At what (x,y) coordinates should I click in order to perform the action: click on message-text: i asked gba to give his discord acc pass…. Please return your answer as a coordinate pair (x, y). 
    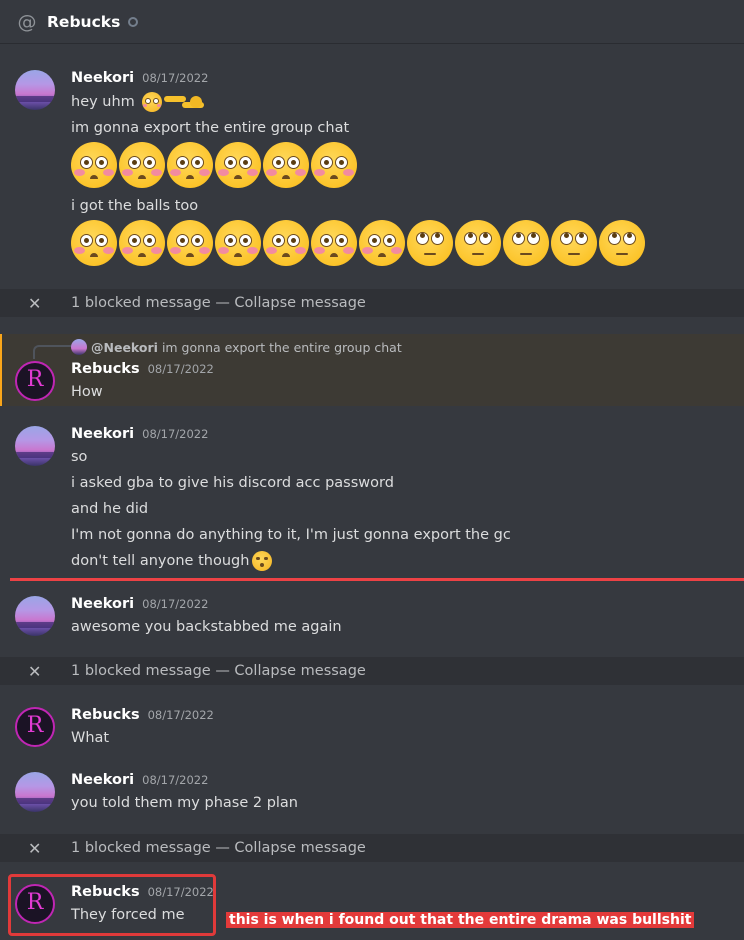
    Looking at the image, I should click on (232, 483).